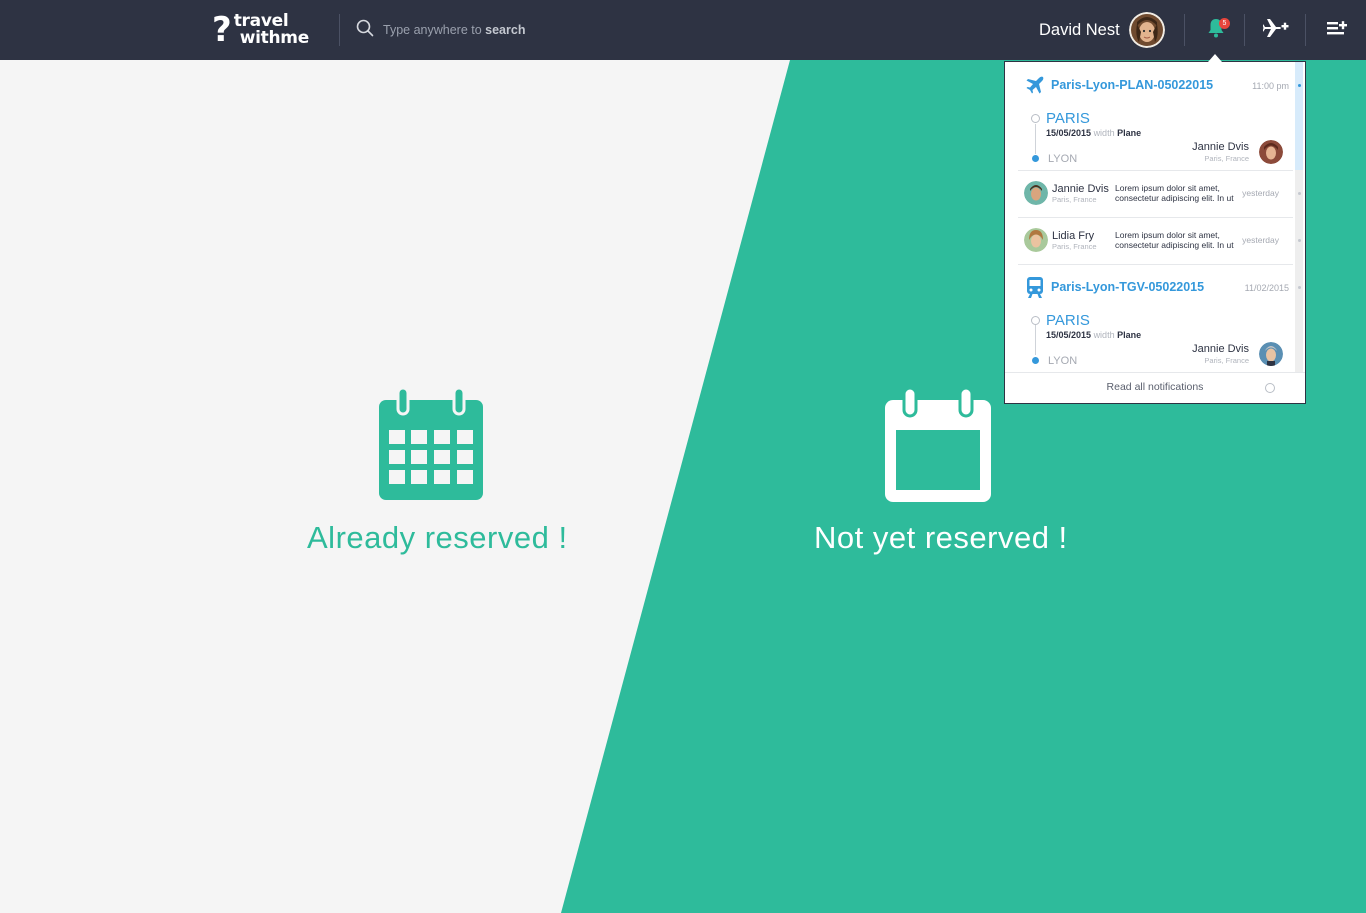  Describe the element at coordinates (1266, 288) in the screenshot. I see `trip-time: 11/02/2015` at that location.